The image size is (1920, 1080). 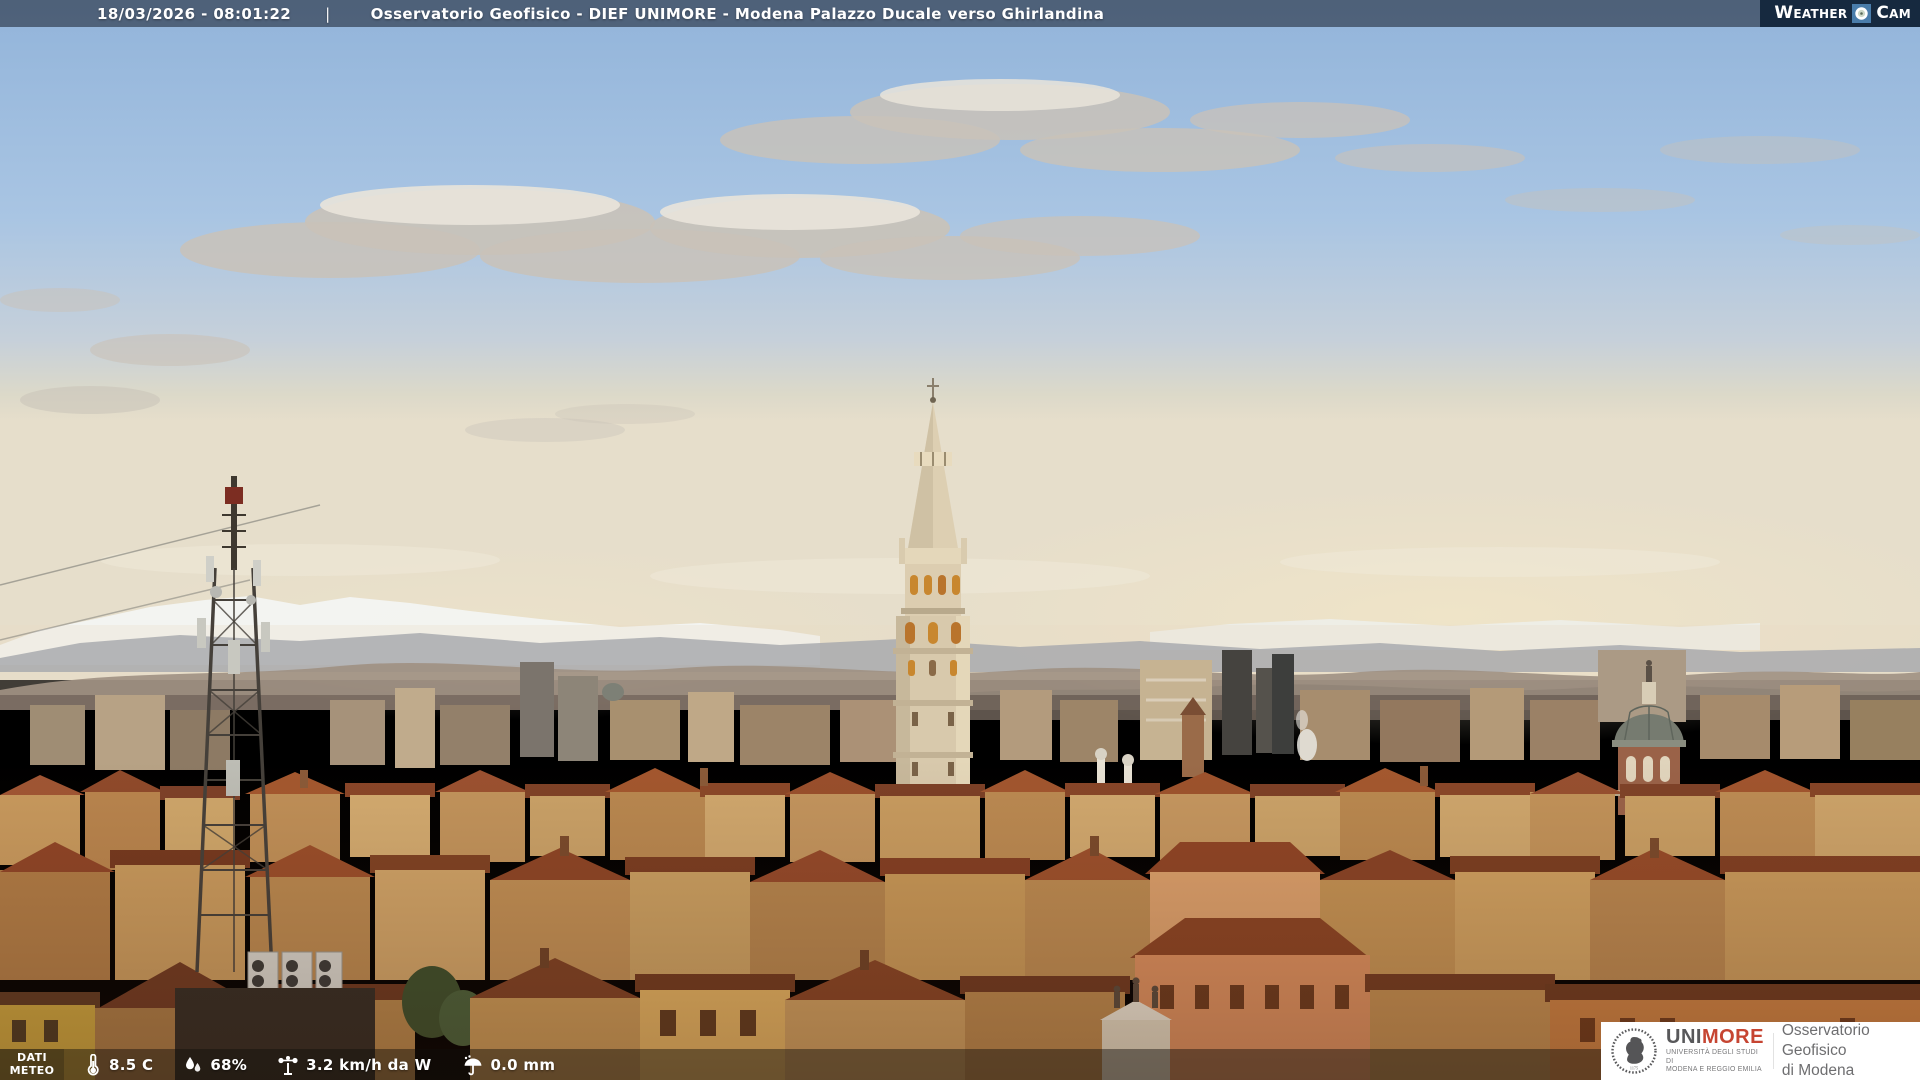 I want to click on observatory-name-line2: di Modena, so click(x=1818, y=1070).